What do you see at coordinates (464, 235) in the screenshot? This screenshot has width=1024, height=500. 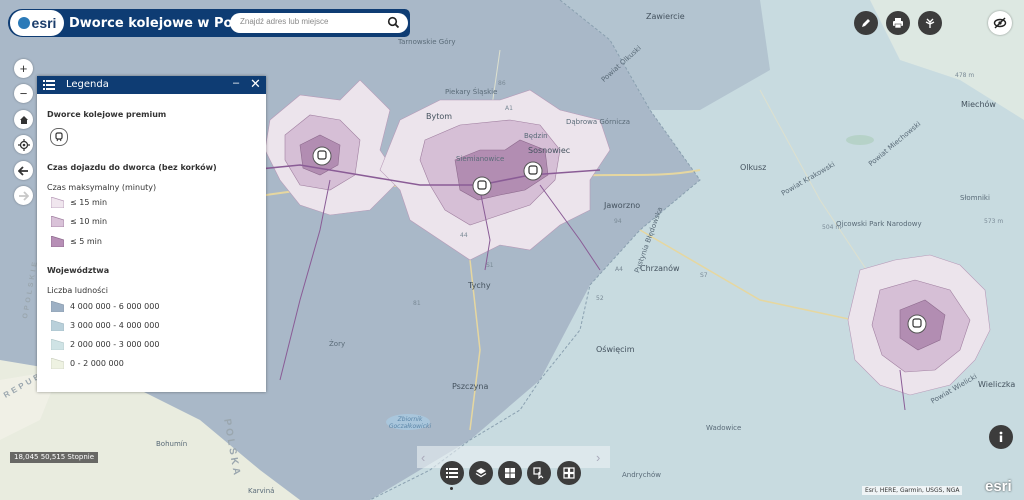 I see `road-number: 44` at bounding box center [464, 235].